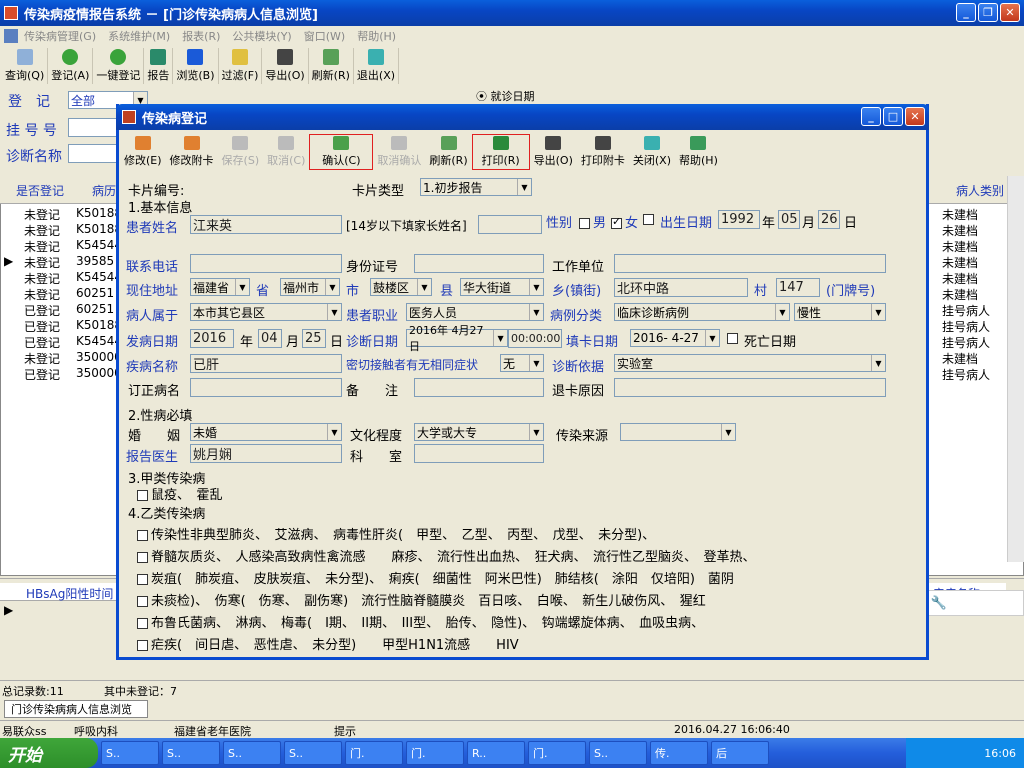 The width and height of the screenshot is (1024, 768). What do you see at coordinates (76, 709) in the screenshot?
I see `tab-browse: 门诊传染病病人信息浏览` at bounding box center [76, 709].